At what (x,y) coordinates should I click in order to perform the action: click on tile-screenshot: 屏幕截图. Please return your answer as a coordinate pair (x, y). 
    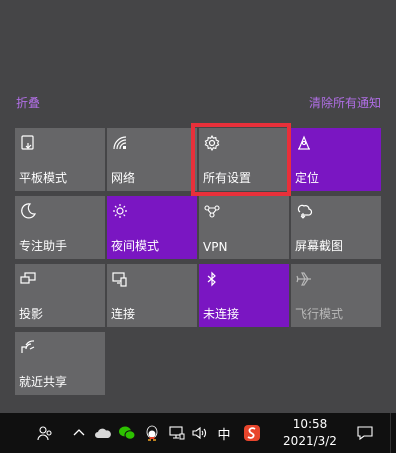
    Looking at the image, I should click on (336, 227).